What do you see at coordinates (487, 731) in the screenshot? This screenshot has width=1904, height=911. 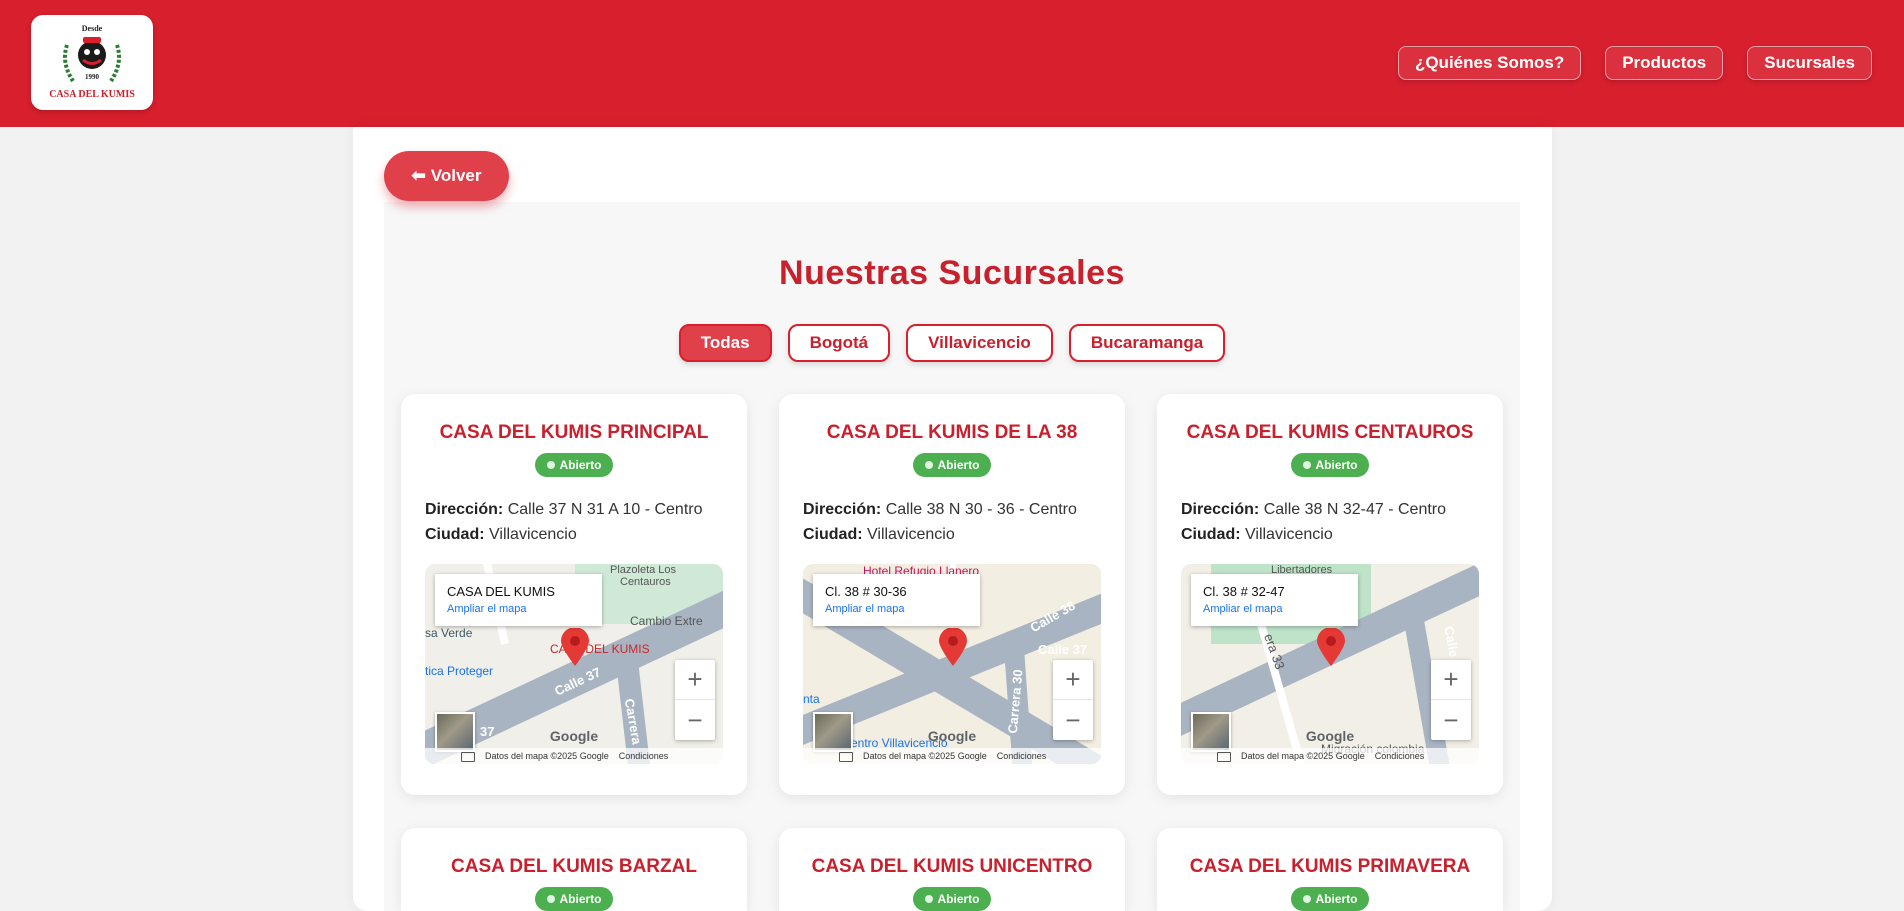 I see `map-road-label: 37` at bounding box center [487, 731].